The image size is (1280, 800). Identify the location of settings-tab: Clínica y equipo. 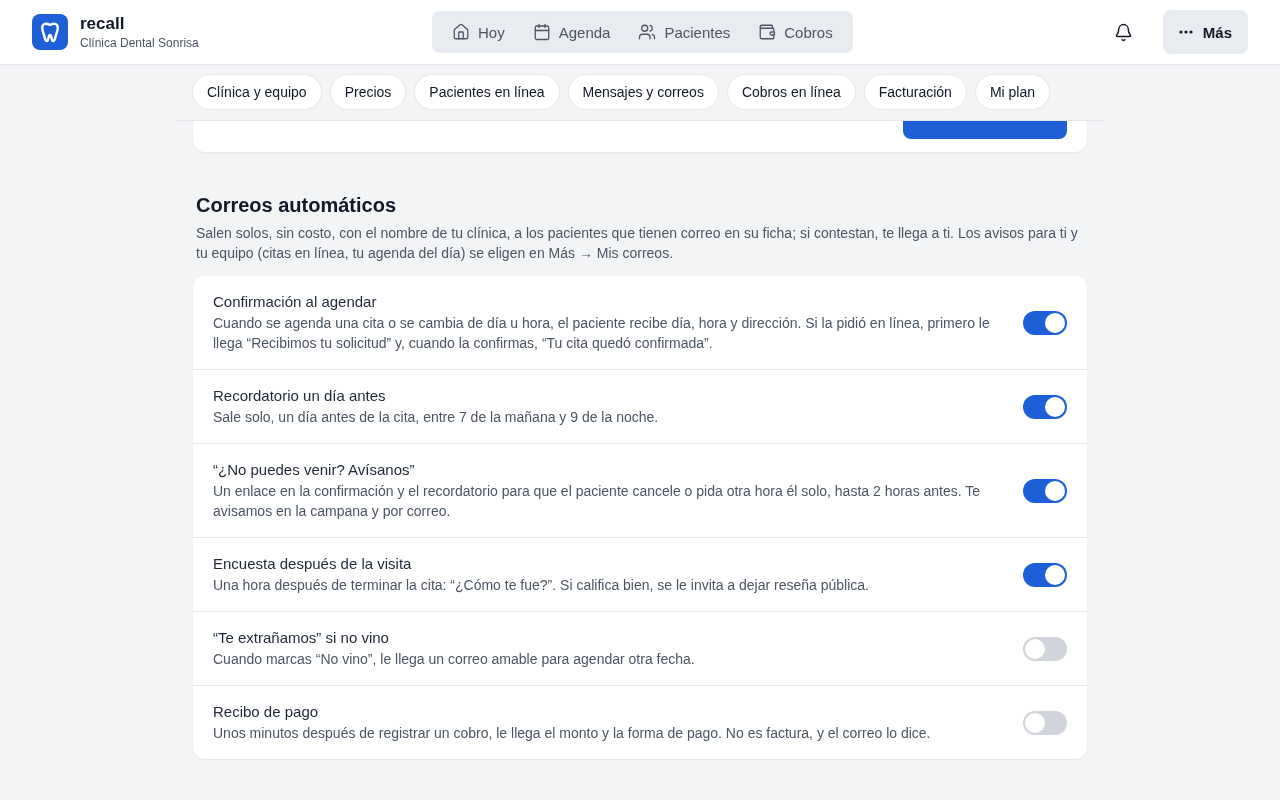
(257, 92).